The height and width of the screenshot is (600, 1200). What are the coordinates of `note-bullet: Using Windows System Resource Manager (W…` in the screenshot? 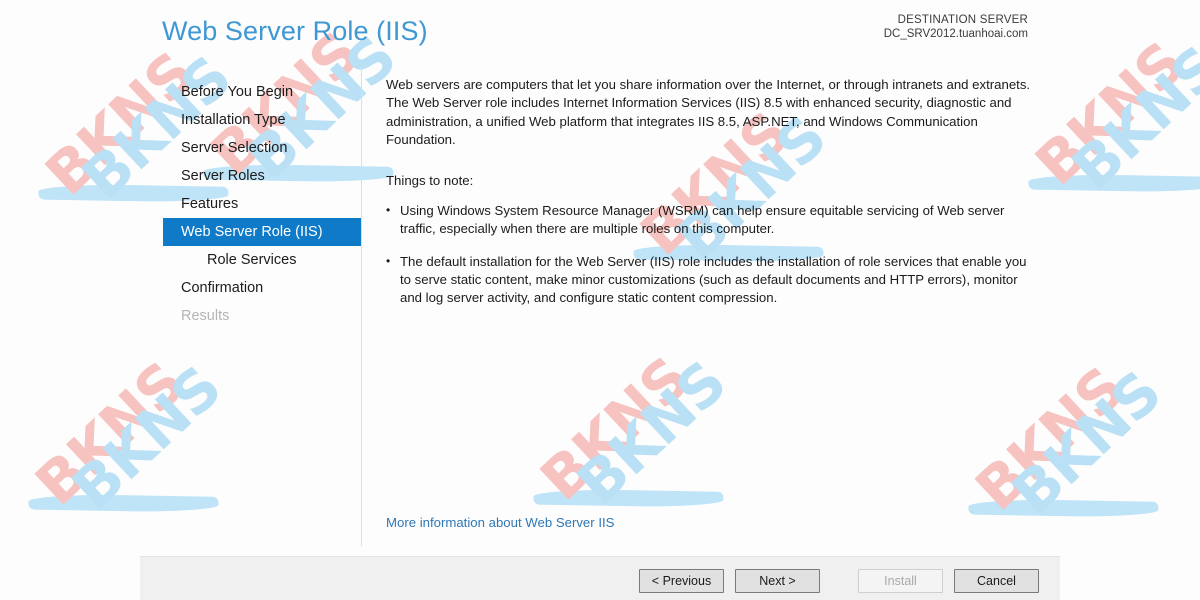 It's located at (711, 220).